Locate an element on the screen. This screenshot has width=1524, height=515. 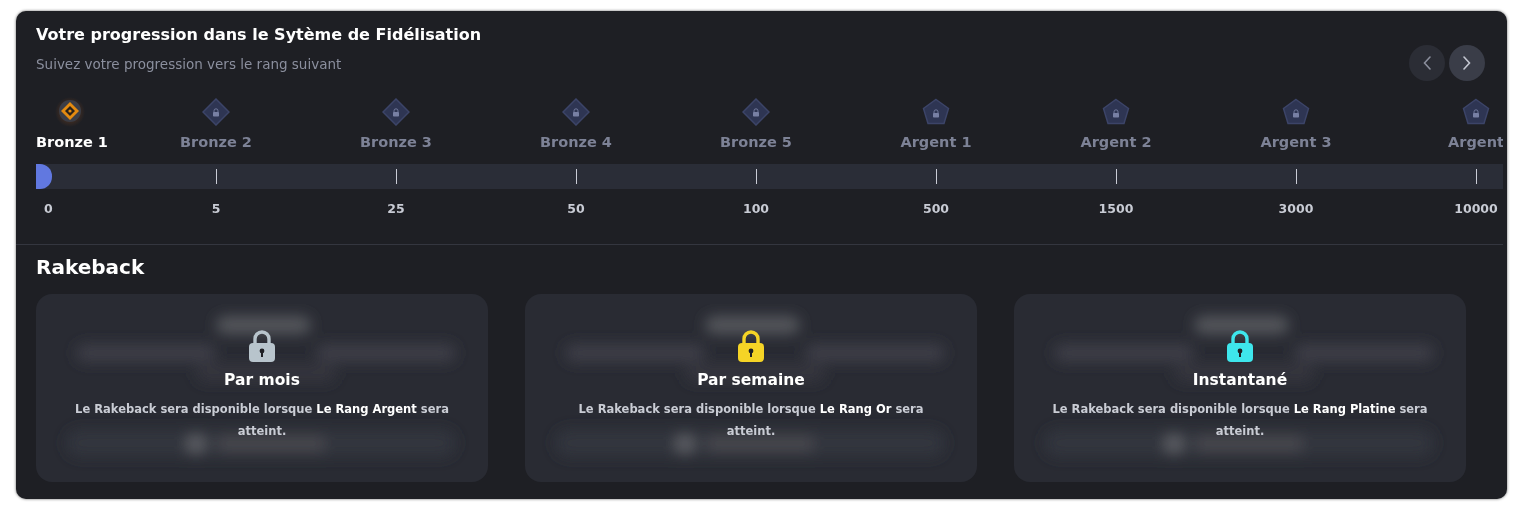
panel-title: Votre progression dans le Sytème de Fidélisation is located at coordinates (259, 35).